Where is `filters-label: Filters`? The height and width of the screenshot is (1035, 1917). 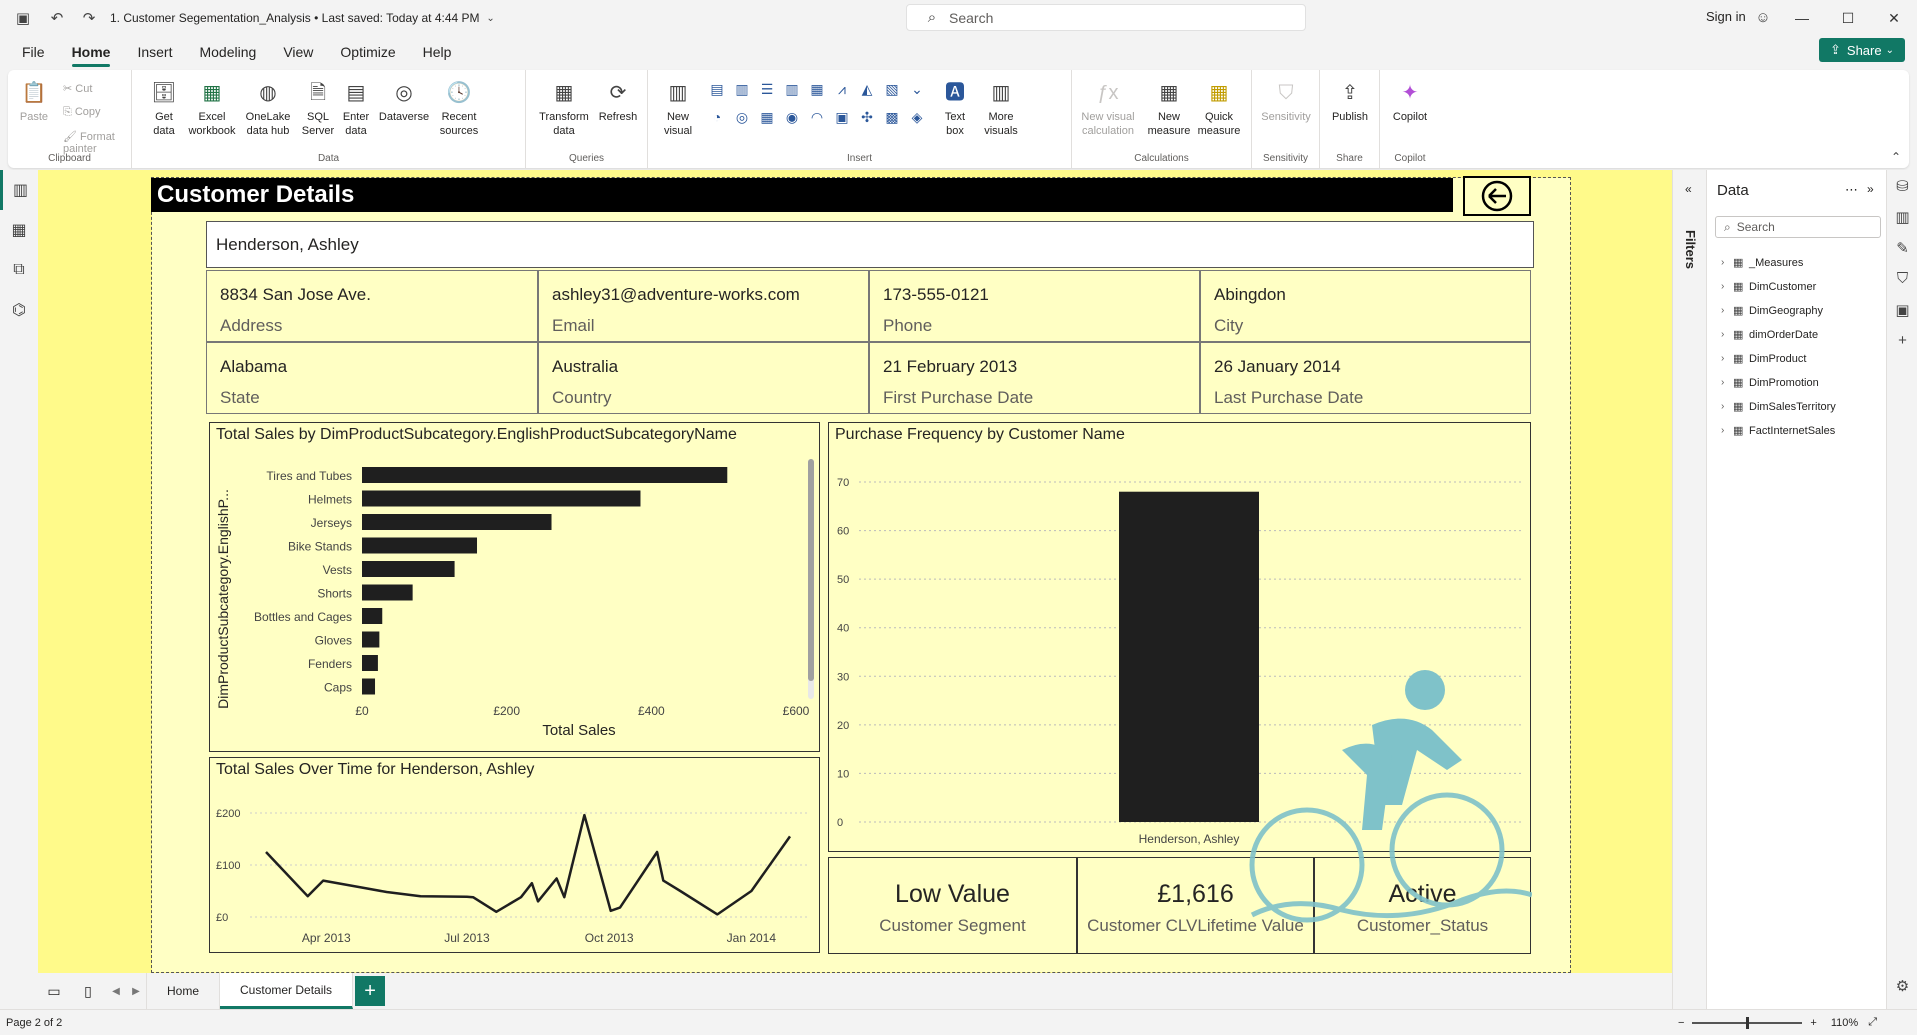
filters-label: Filters is located at coordinates (1690, 249).